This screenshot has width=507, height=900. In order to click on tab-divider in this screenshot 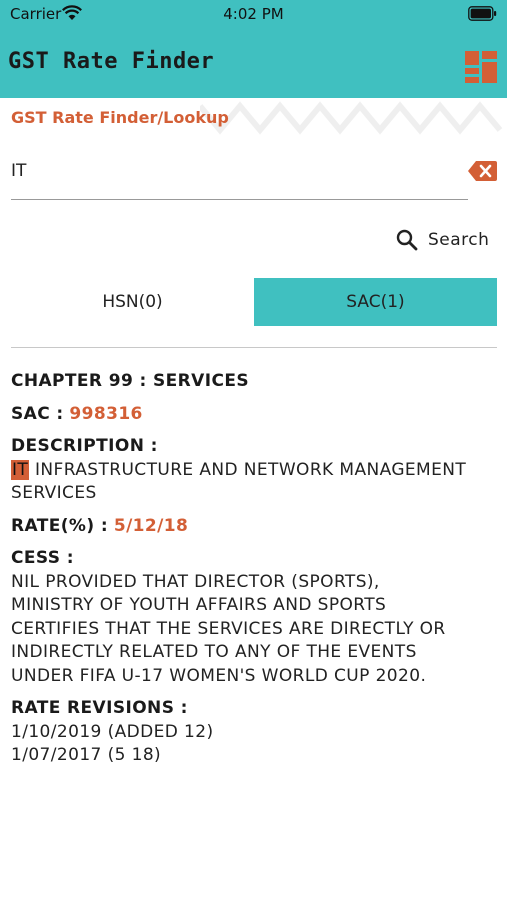, I will do `click(254, 347)`.